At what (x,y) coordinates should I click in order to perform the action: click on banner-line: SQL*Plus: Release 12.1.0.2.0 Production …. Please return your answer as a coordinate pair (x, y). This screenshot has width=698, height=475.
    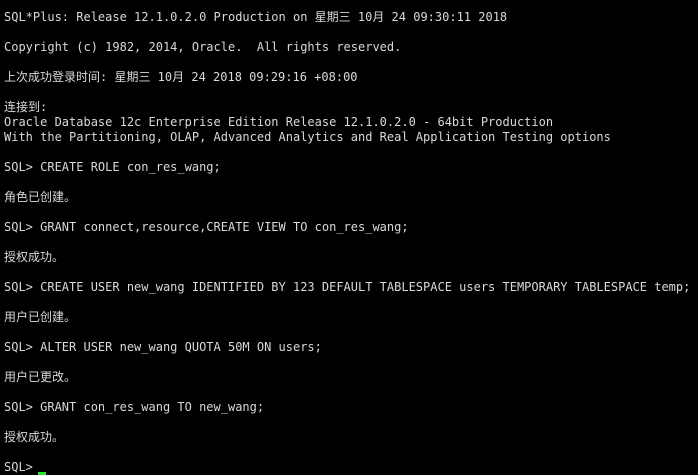
    Looking at the image, I should click on (256, 17).